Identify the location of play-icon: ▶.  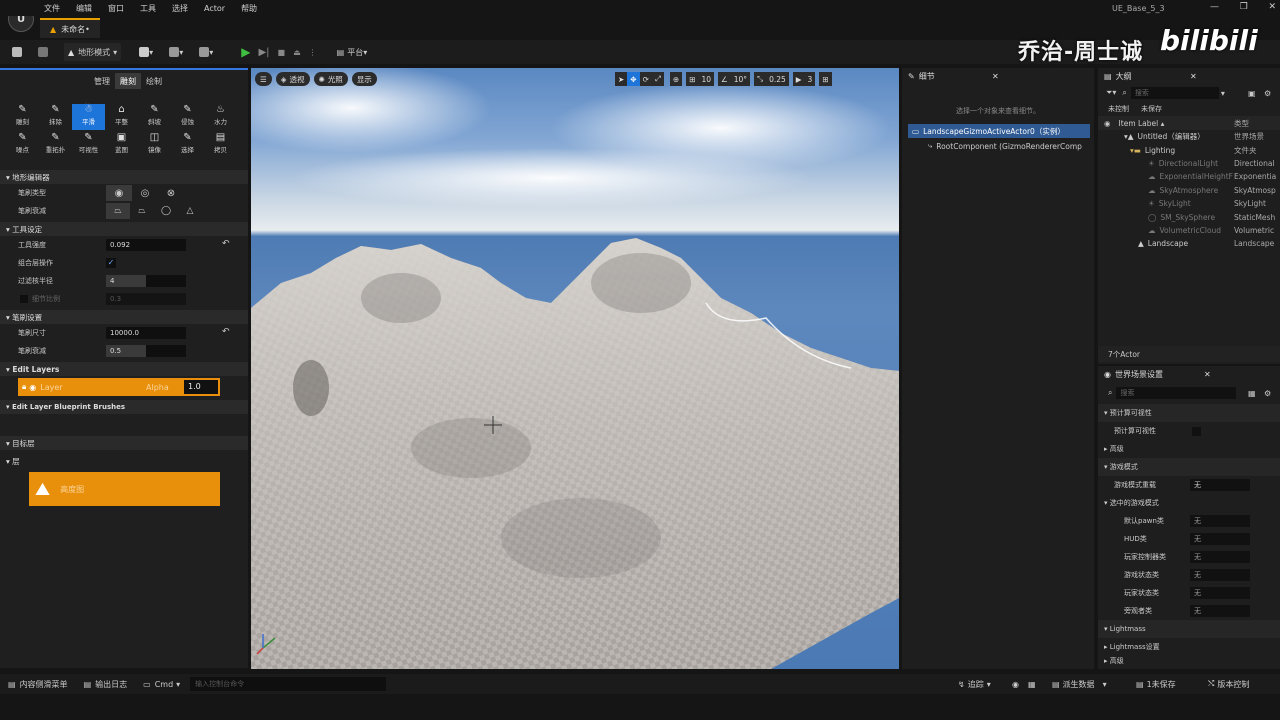
(245, 52).